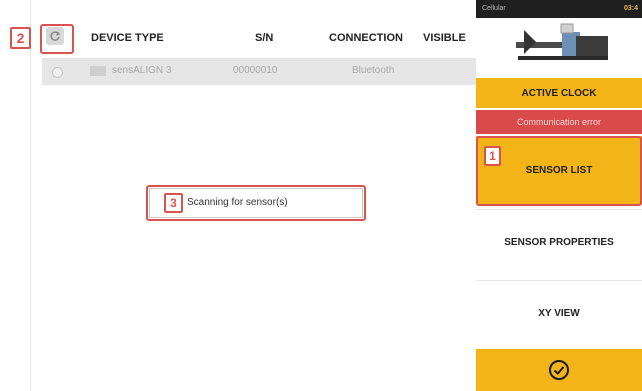 This screenshot has height=391, width=642. What do you see at coordinates (373, 70) in the screenshot?
I see `cell-connection: Bluetooth` at bounding box center [373, 70].